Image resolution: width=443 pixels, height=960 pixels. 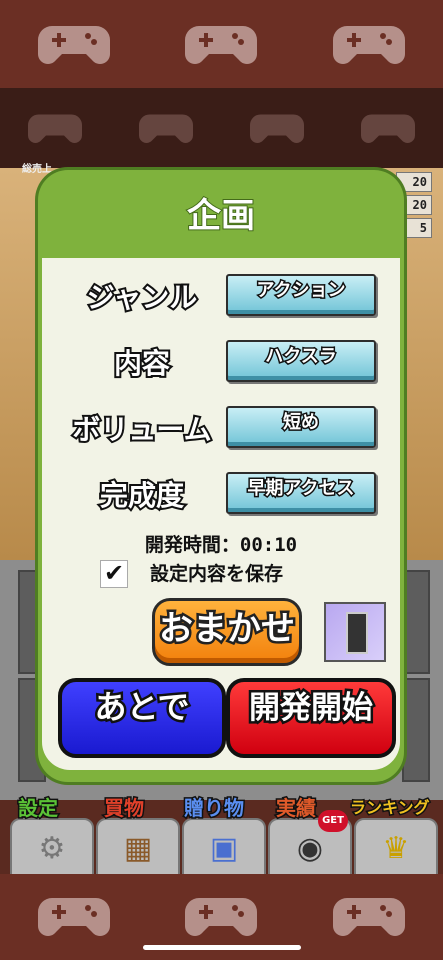 I want to click on tab-ranking-label: ランキング, so click(x=390, y=808).